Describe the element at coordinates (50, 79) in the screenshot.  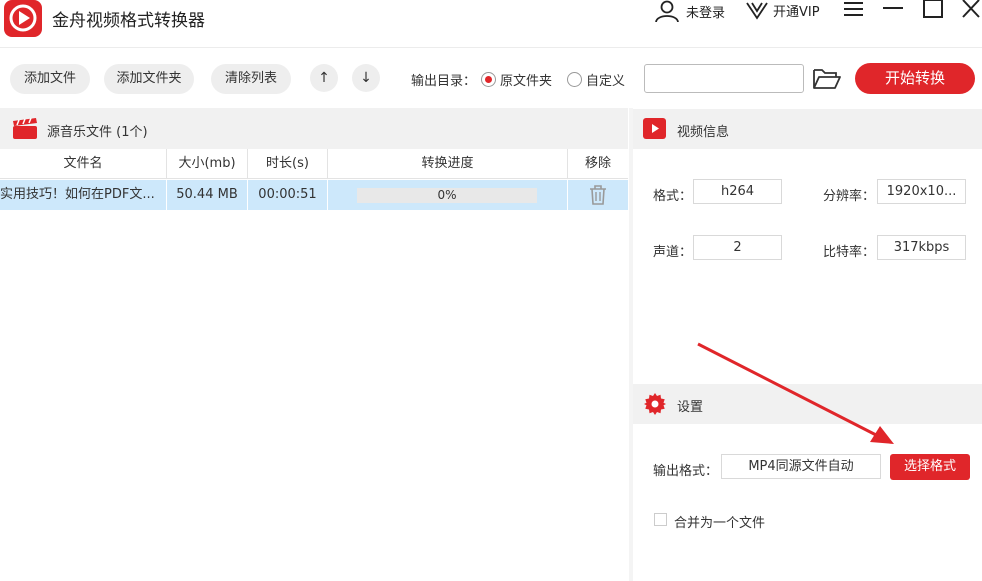
I see `add-file-button: 添加文件` at that location.